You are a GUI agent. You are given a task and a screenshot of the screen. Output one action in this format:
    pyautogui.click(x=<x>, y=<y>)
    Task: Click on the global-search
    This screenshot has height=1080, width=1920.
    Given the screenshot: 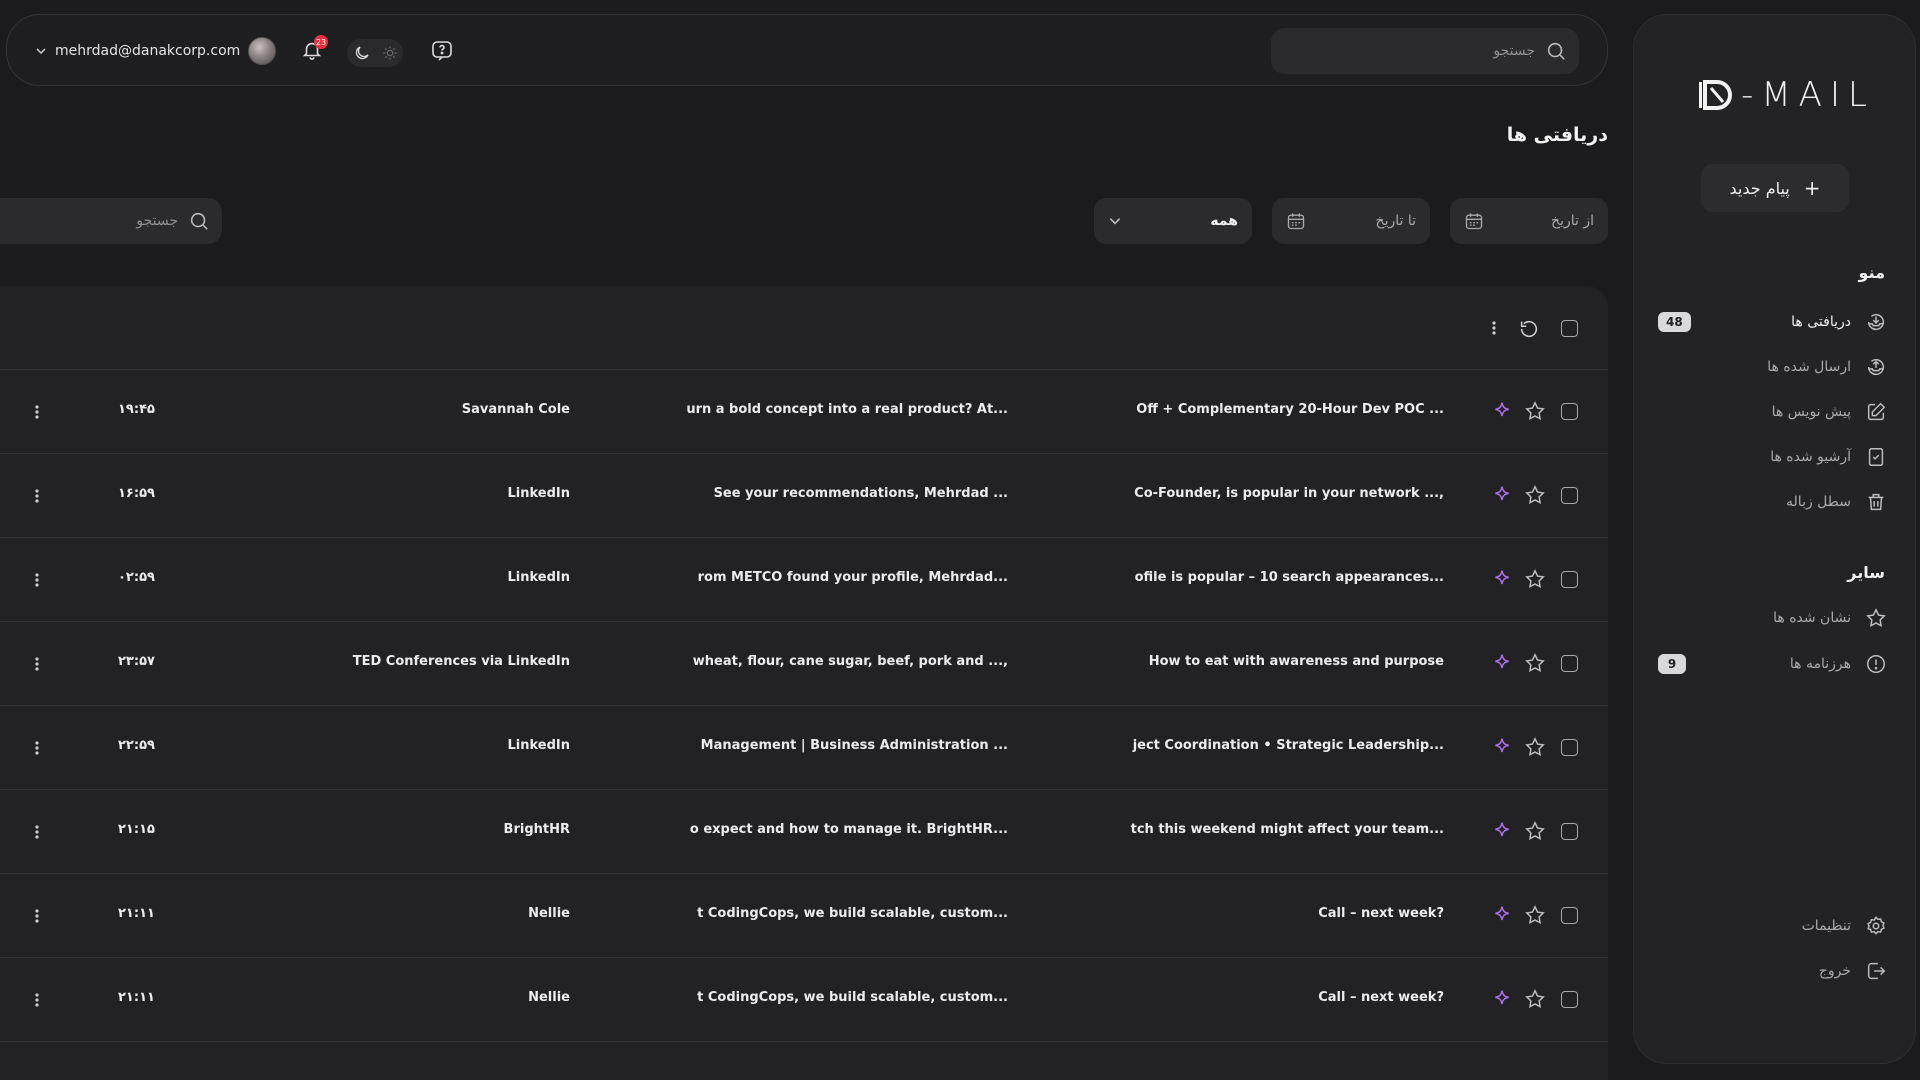 What is the action you would take?
    pyautogui.click(x=1425, y=51)
    